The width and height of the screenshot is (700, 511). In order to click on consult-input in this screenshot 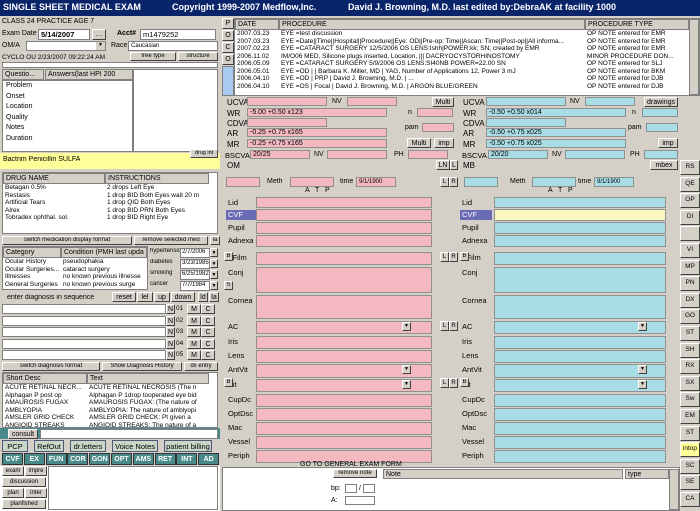, I will do `click(129, 434)`.